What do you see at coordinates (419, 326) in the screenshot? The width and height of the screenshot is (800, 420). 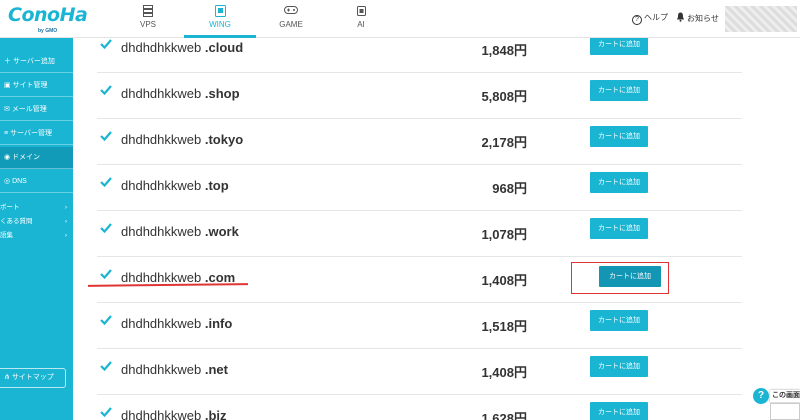 I see `list-item: dhdhdhkkweb .info 1,518円 カートに追加` at bounding box center [419, 326].